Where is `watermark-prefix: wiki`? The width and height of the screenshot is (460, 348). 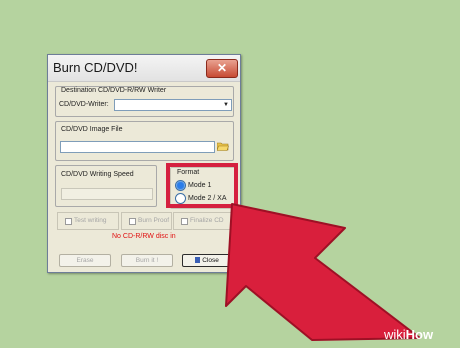 watermark-prefix: wiki is located at coordinates (395, 334).